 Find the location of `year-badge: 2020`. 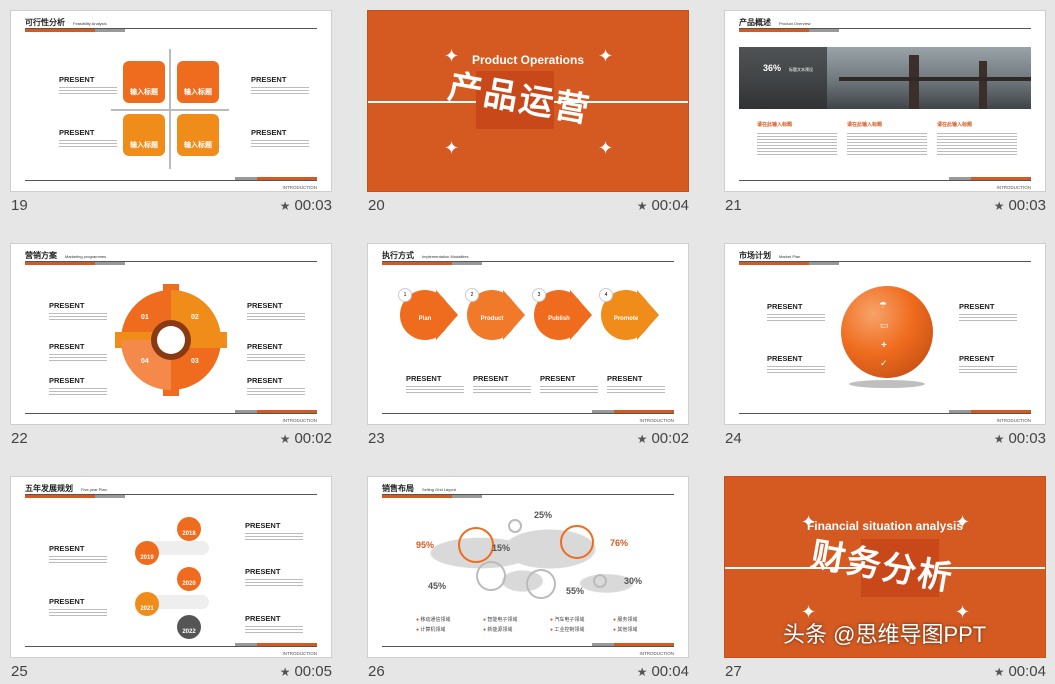

year-badge: 2020 is located at coordinates (189, 579).